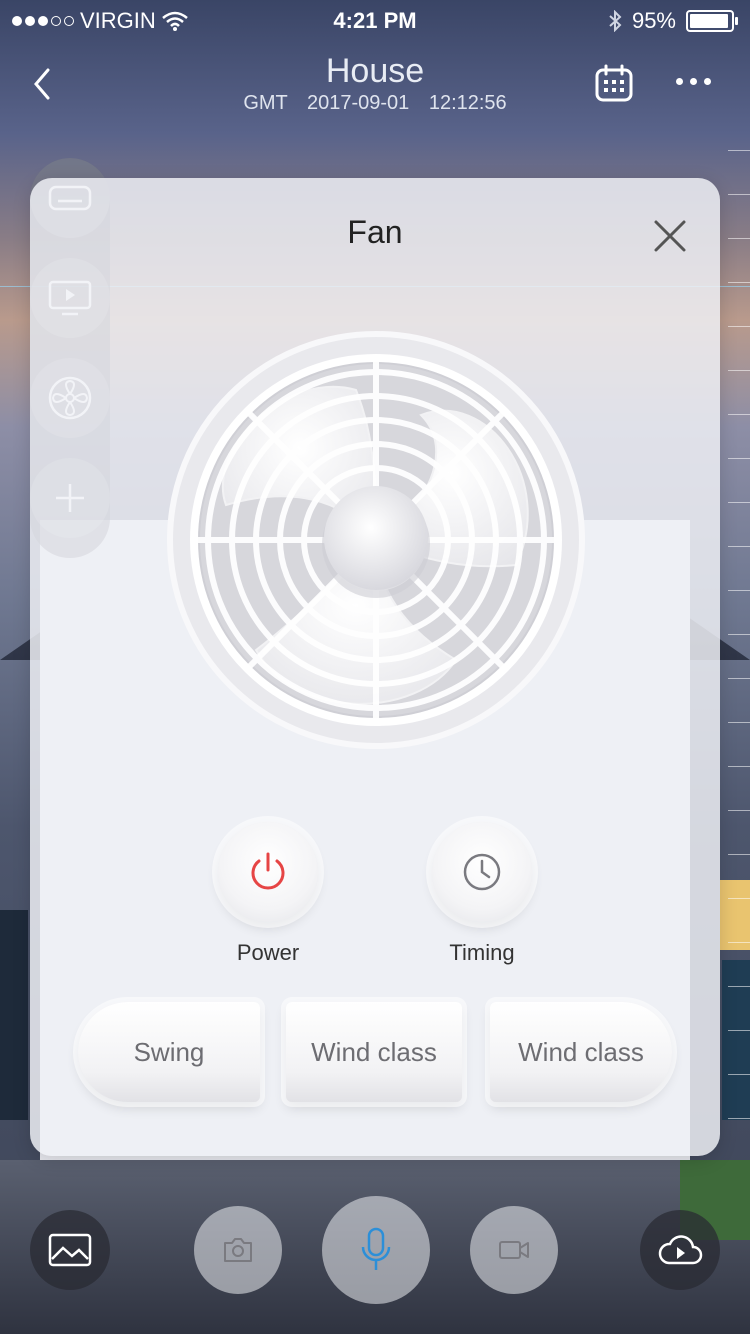 The width and height of the screenshot is (750, 1334). I want to click on timing-label: Timing, so click(482, 952).